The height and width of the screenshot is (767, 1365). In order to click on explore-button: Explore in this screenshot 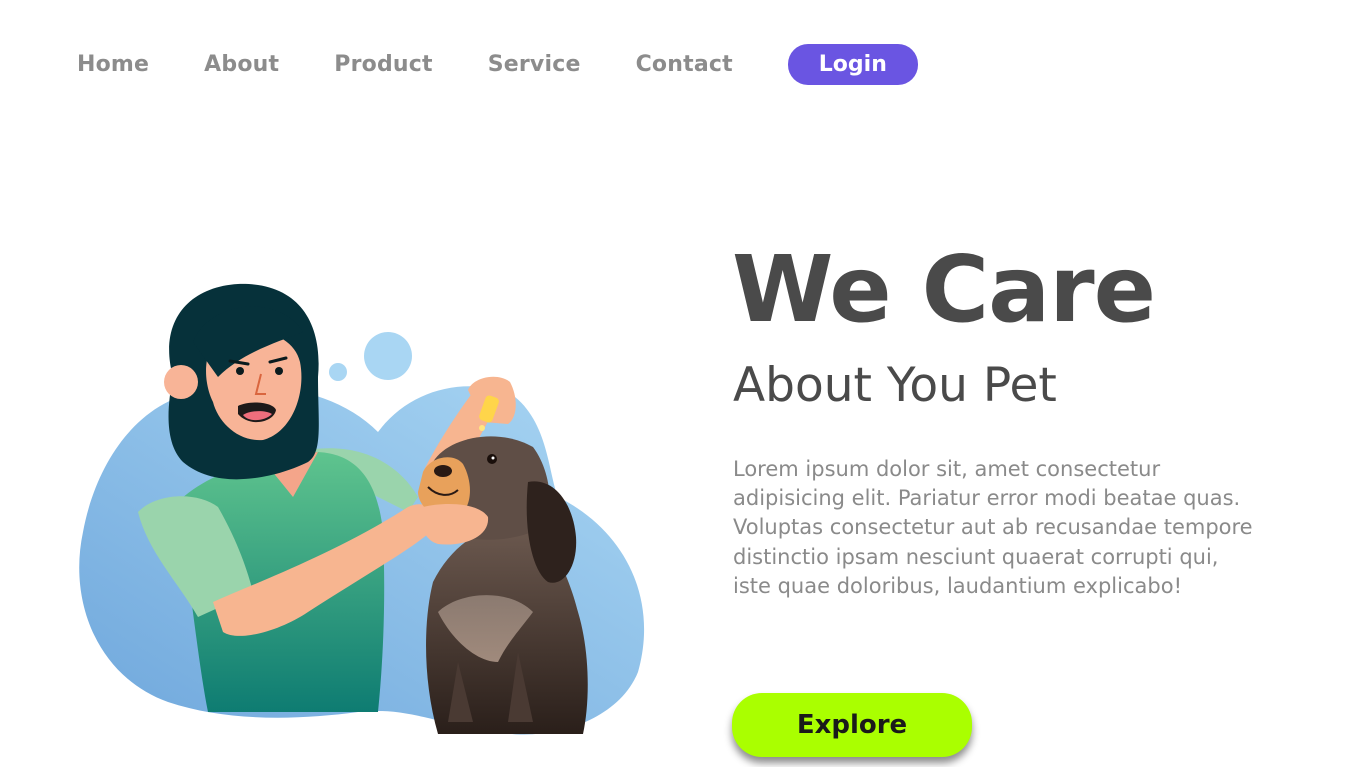, I will do `click(852, 725)`.